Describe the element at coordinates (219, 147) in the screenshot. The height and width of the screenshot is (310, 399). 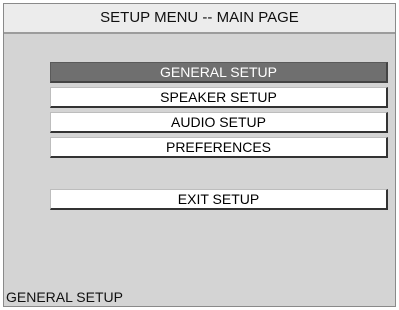
I see `menu-item-preferences: PREFERENCES` at that location.